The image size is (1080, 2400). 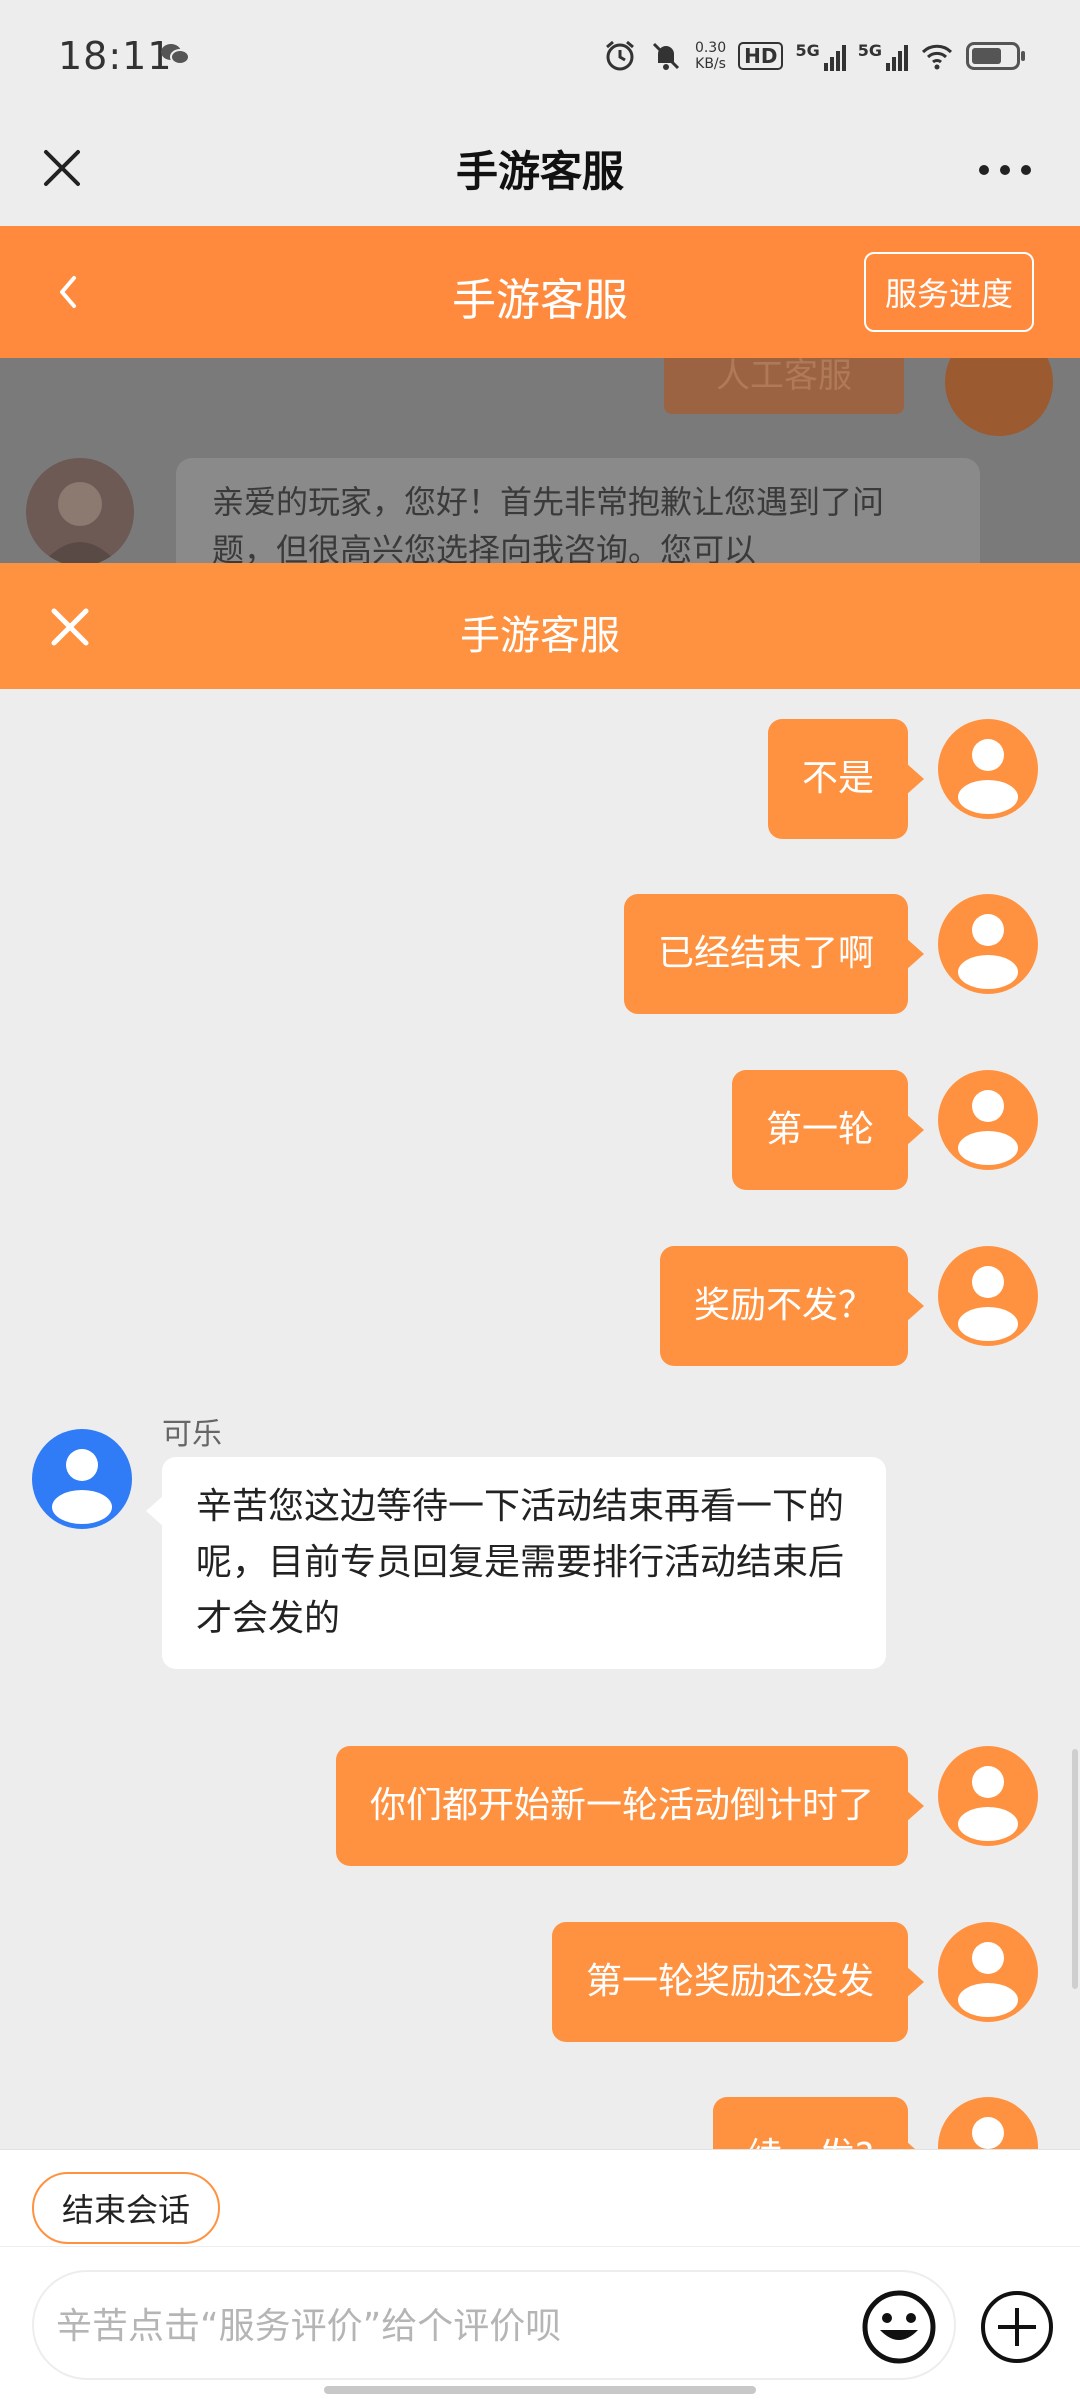 I want to click on message-bubble: 第一轮, so click(x=828, y=1130).